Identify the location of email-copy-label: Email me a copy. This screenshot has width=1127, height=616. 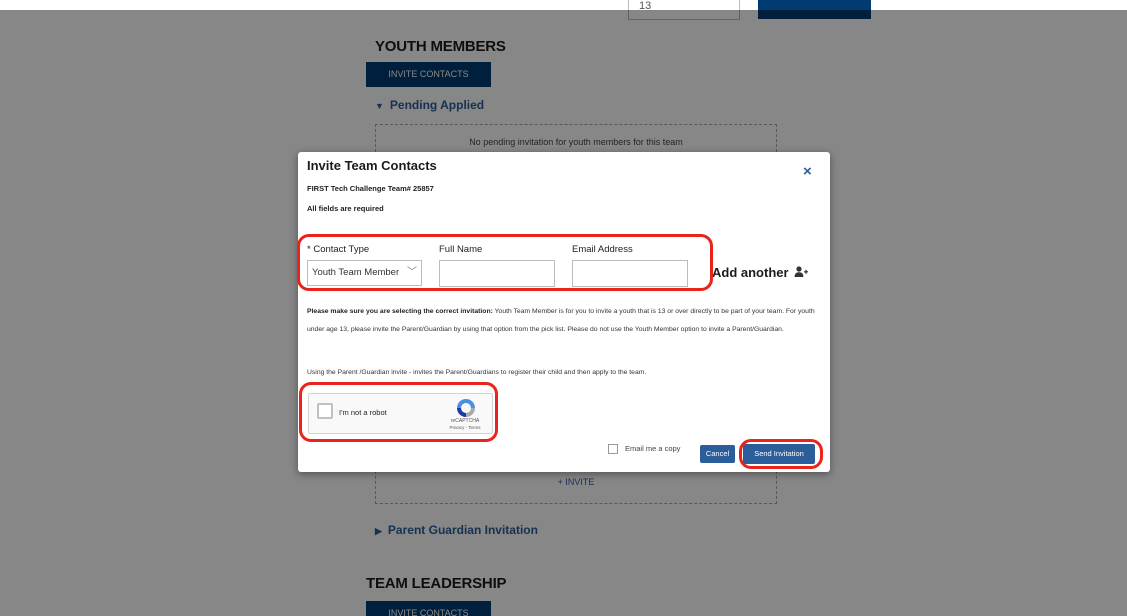
(653, 448).